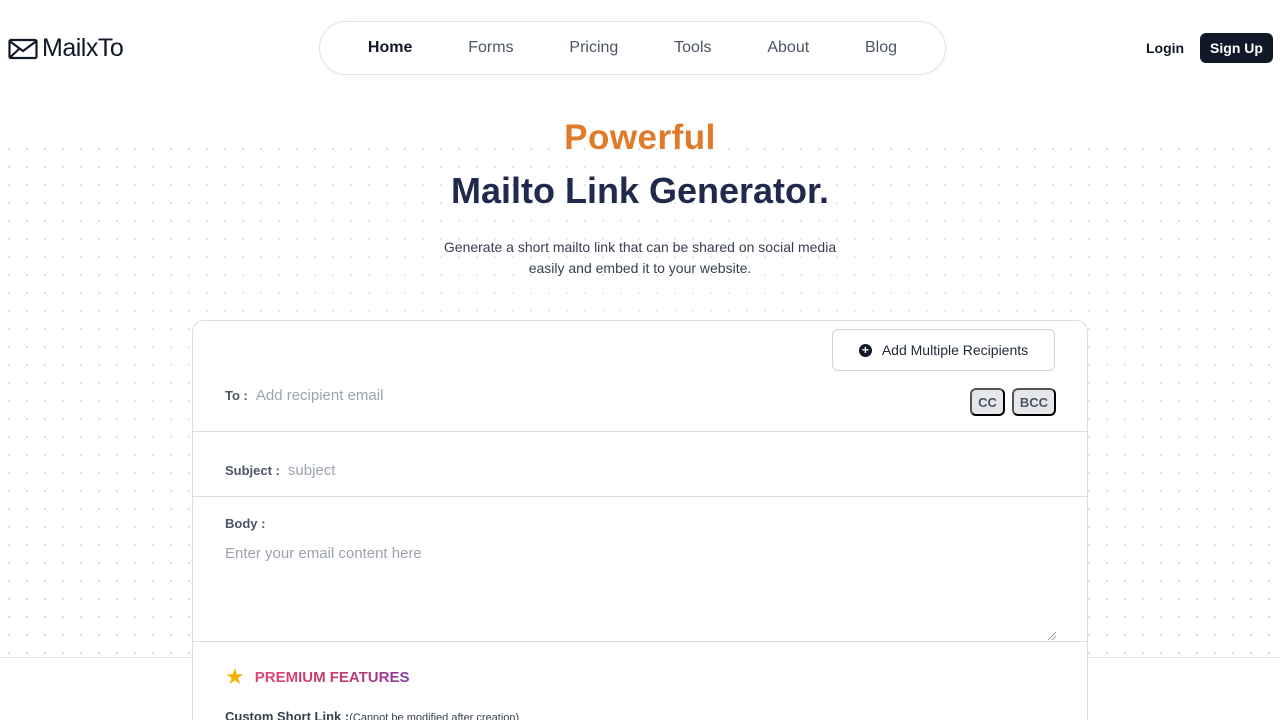 This screenshot has height=720, width=1280. Describe the element at coordinates (1052, 636) in the screenshot. I see `resize-handle` at that location.